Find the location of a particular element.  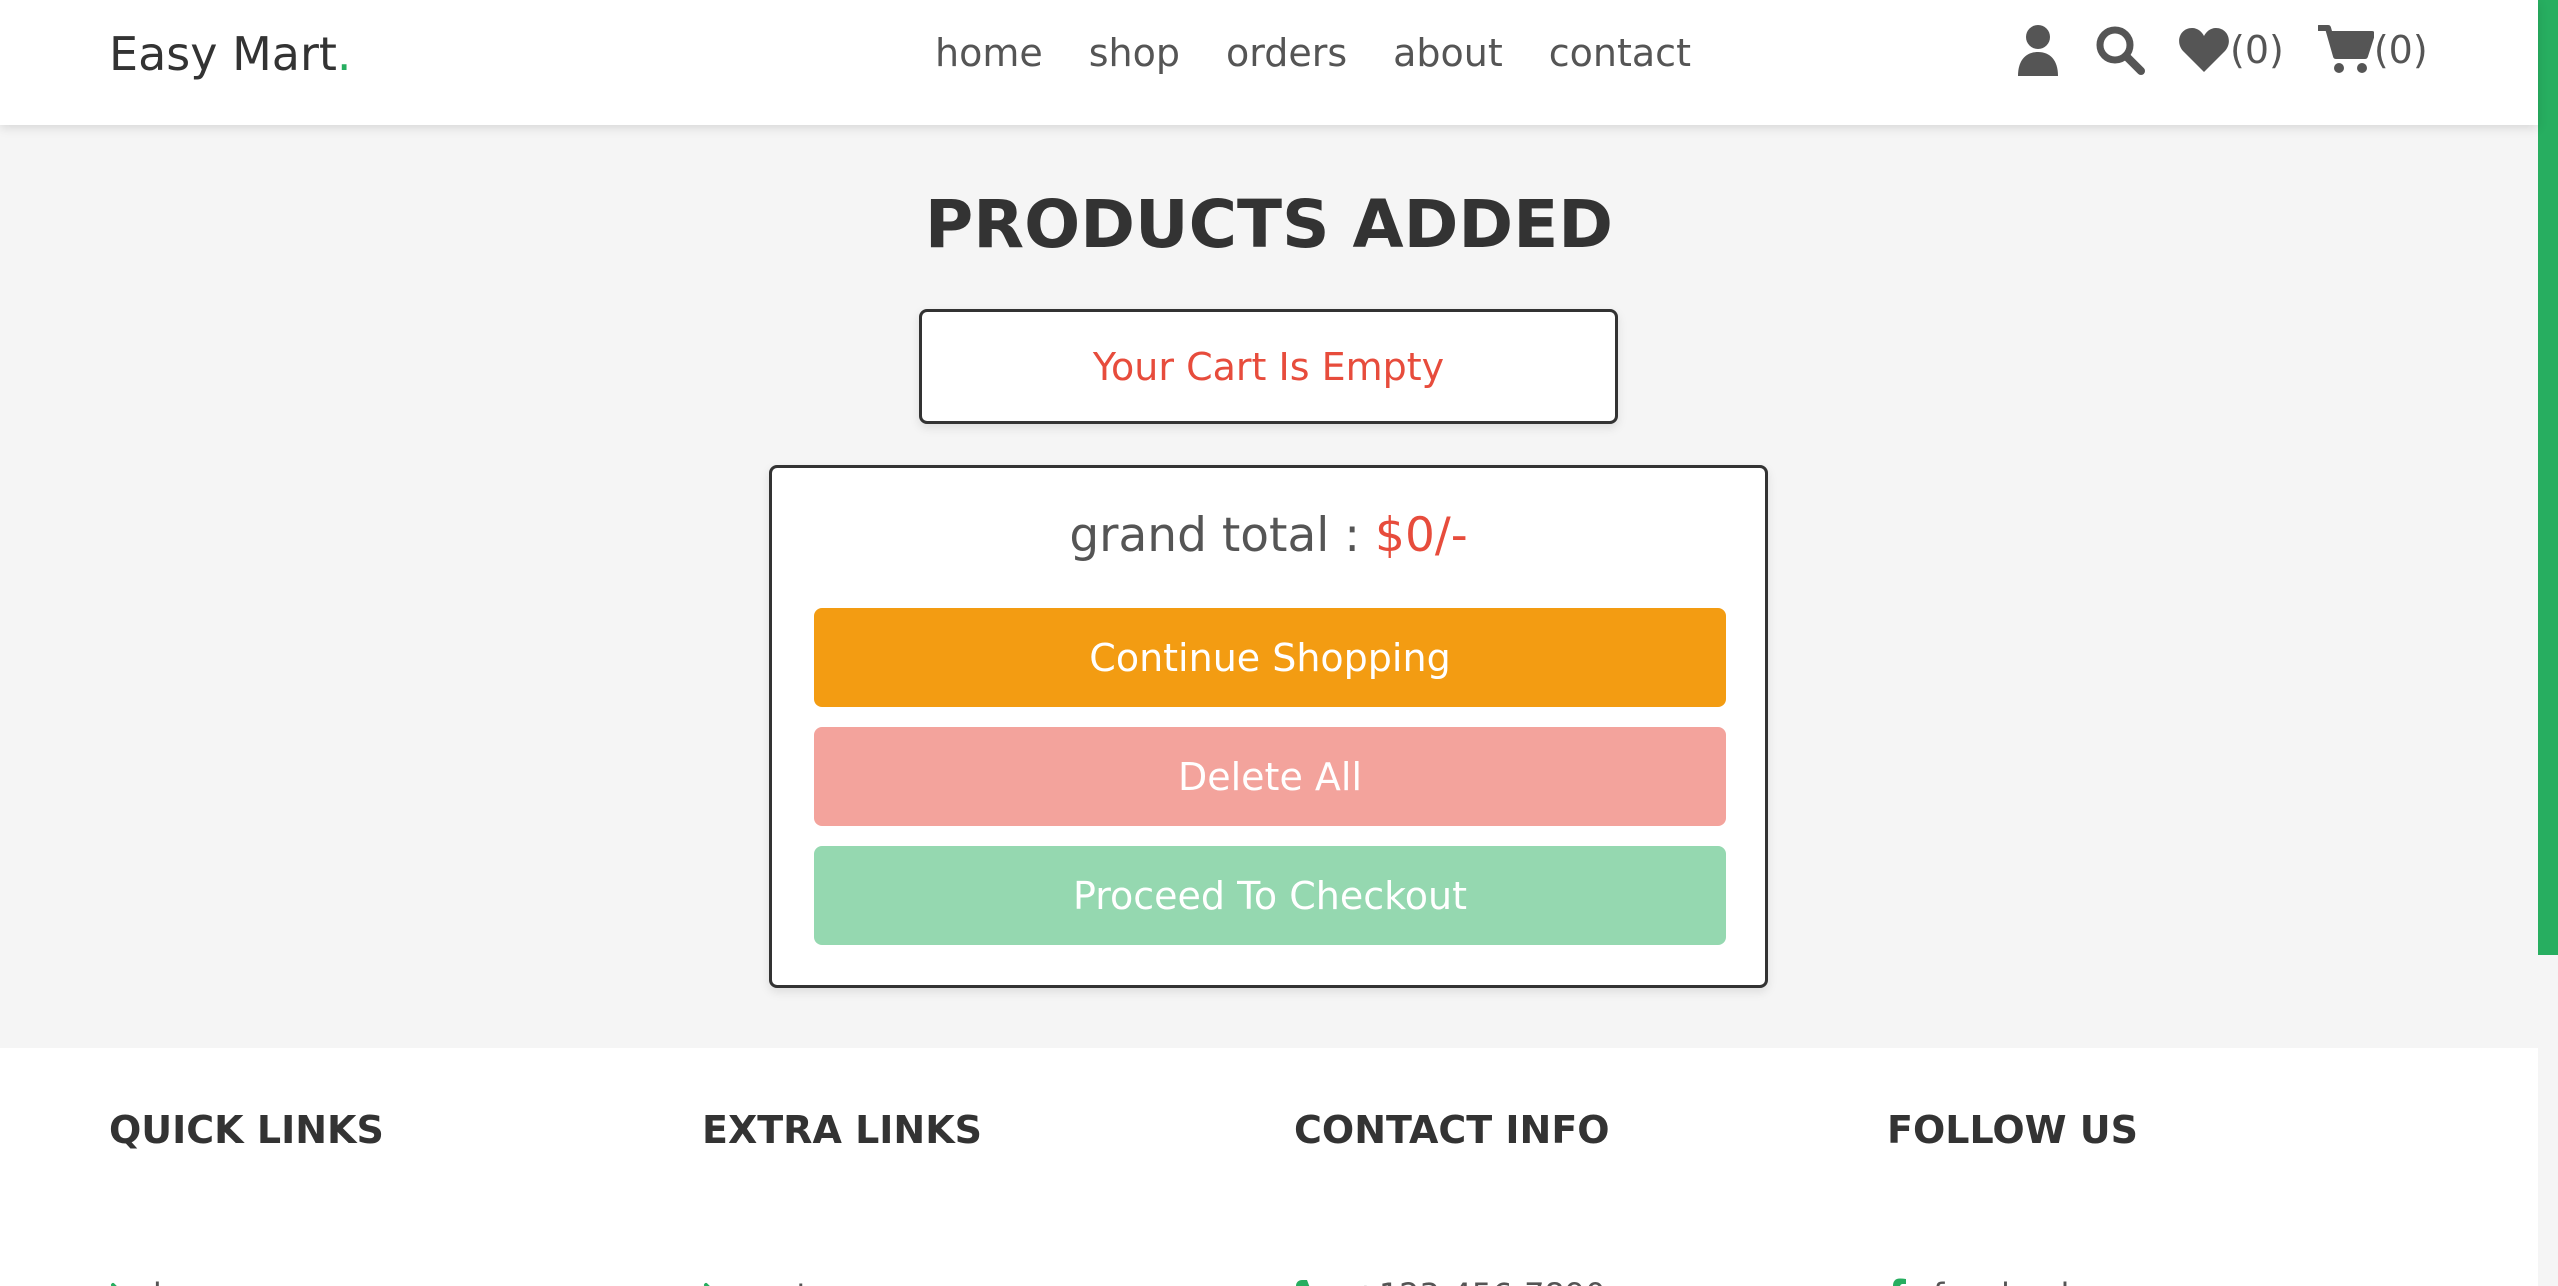

facebook-icon is located at coordinates (1899, 1282).